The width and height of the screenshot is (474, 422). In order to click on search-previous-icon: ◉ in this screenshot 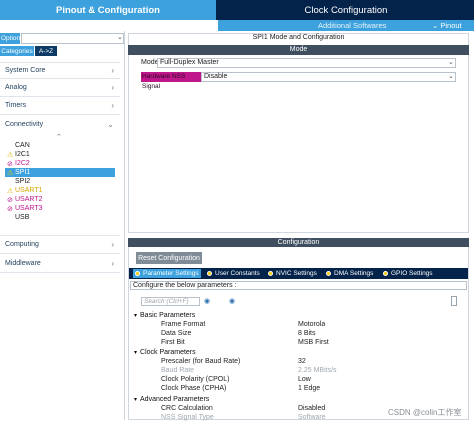, I will do `click(207, 301)`.